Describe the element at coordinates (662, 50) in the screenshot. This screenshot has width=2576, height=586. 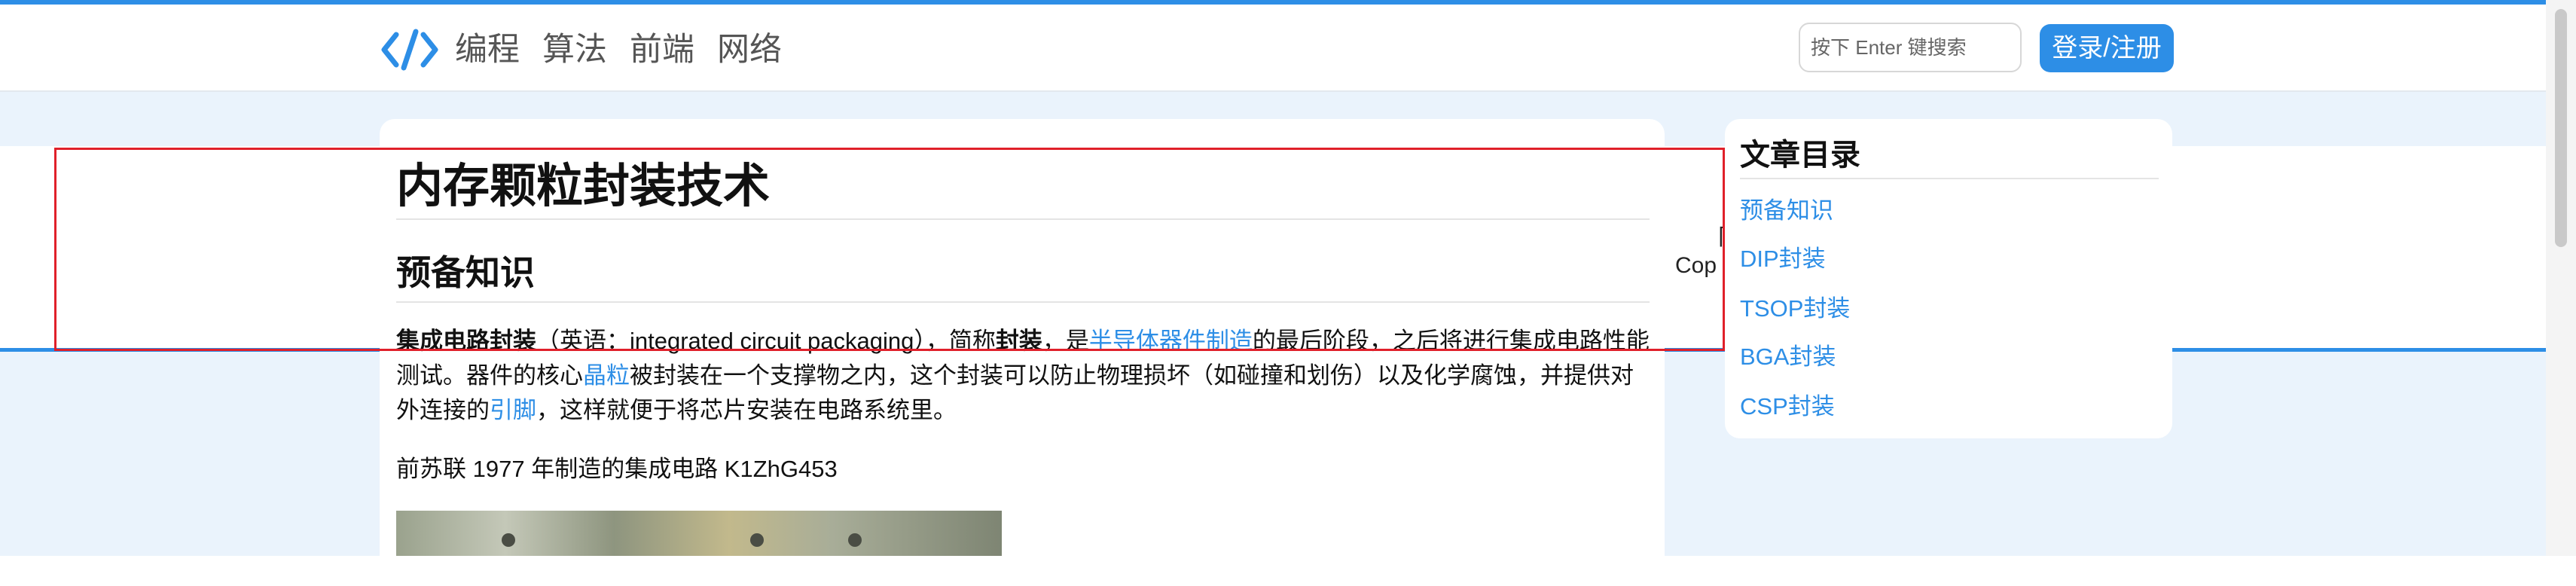
I see `nav-item-frontend: 前端` at that location.